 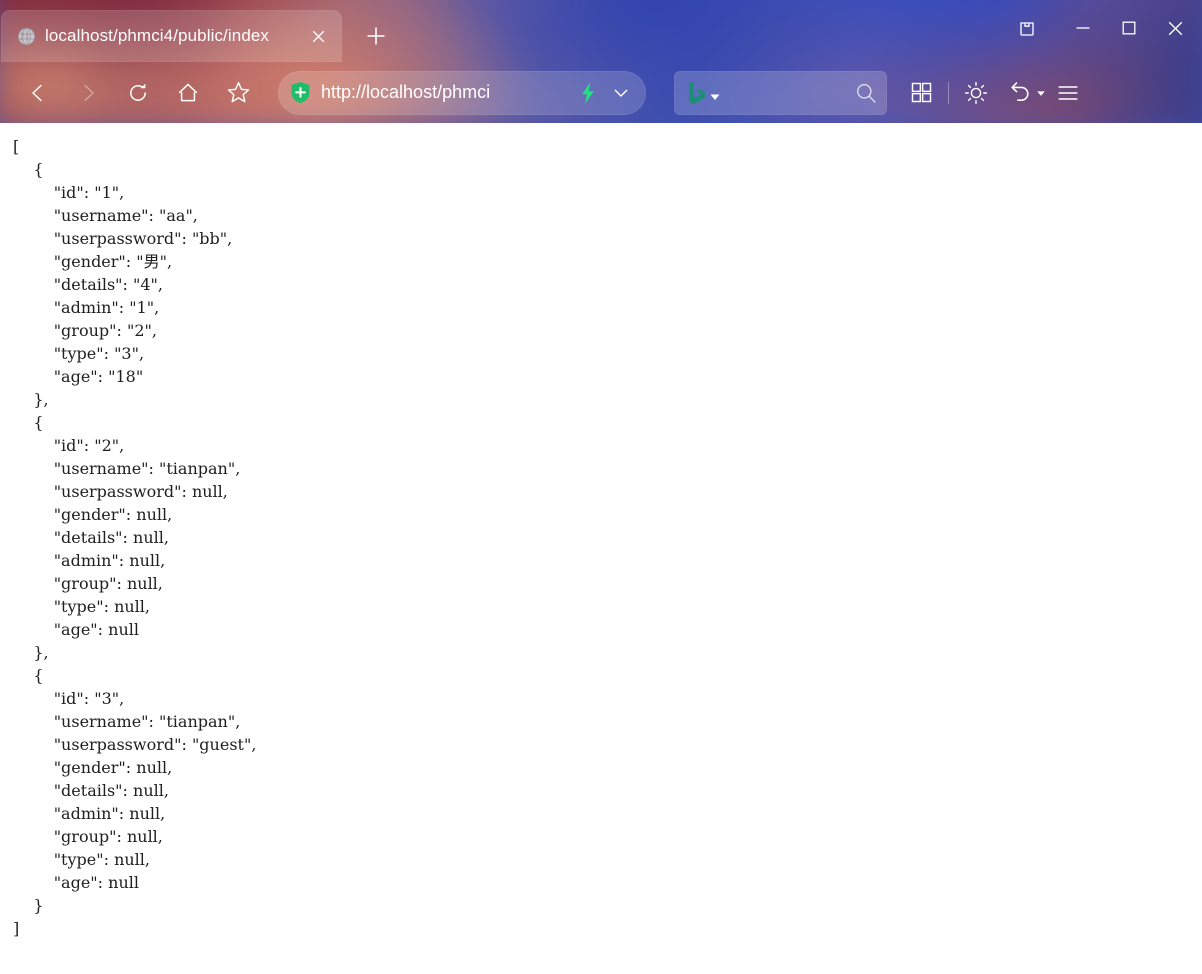 I want to click on brightness-icon, so click(x=976, y=93).